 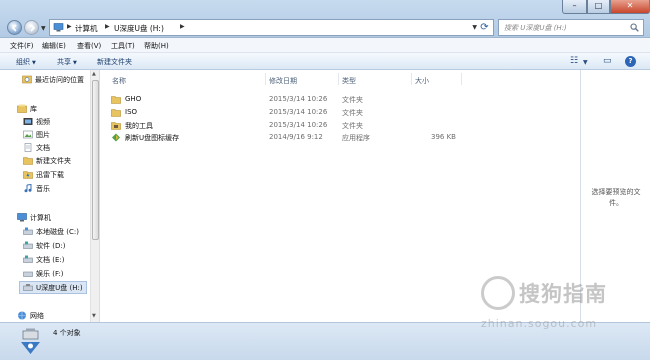 I want to click on menu-bar: 文件(F) 编辑(E) 查看(V) 工具(T) 帮助(H), so click(x=325, y=45).